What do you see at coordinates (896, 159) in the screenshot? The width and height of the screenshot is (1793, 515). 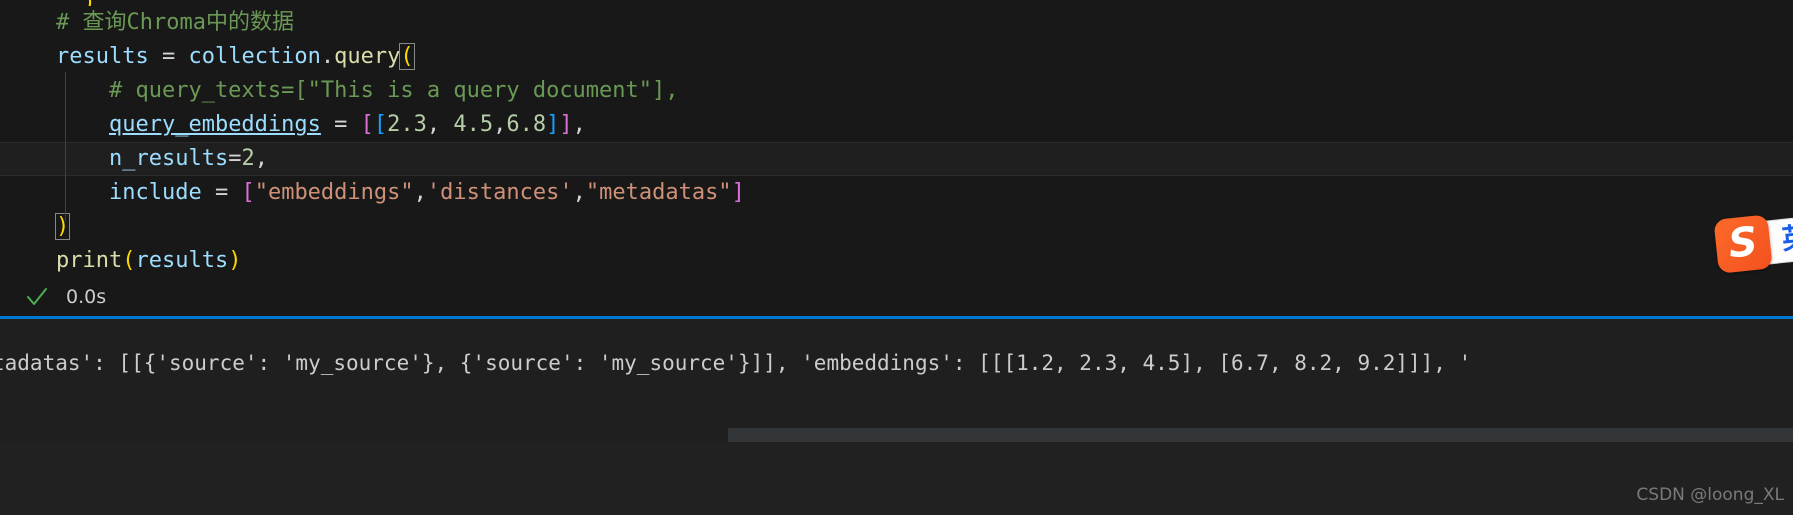 I see `line-n-results: n_results=2,` at bounding box center [896, 159].